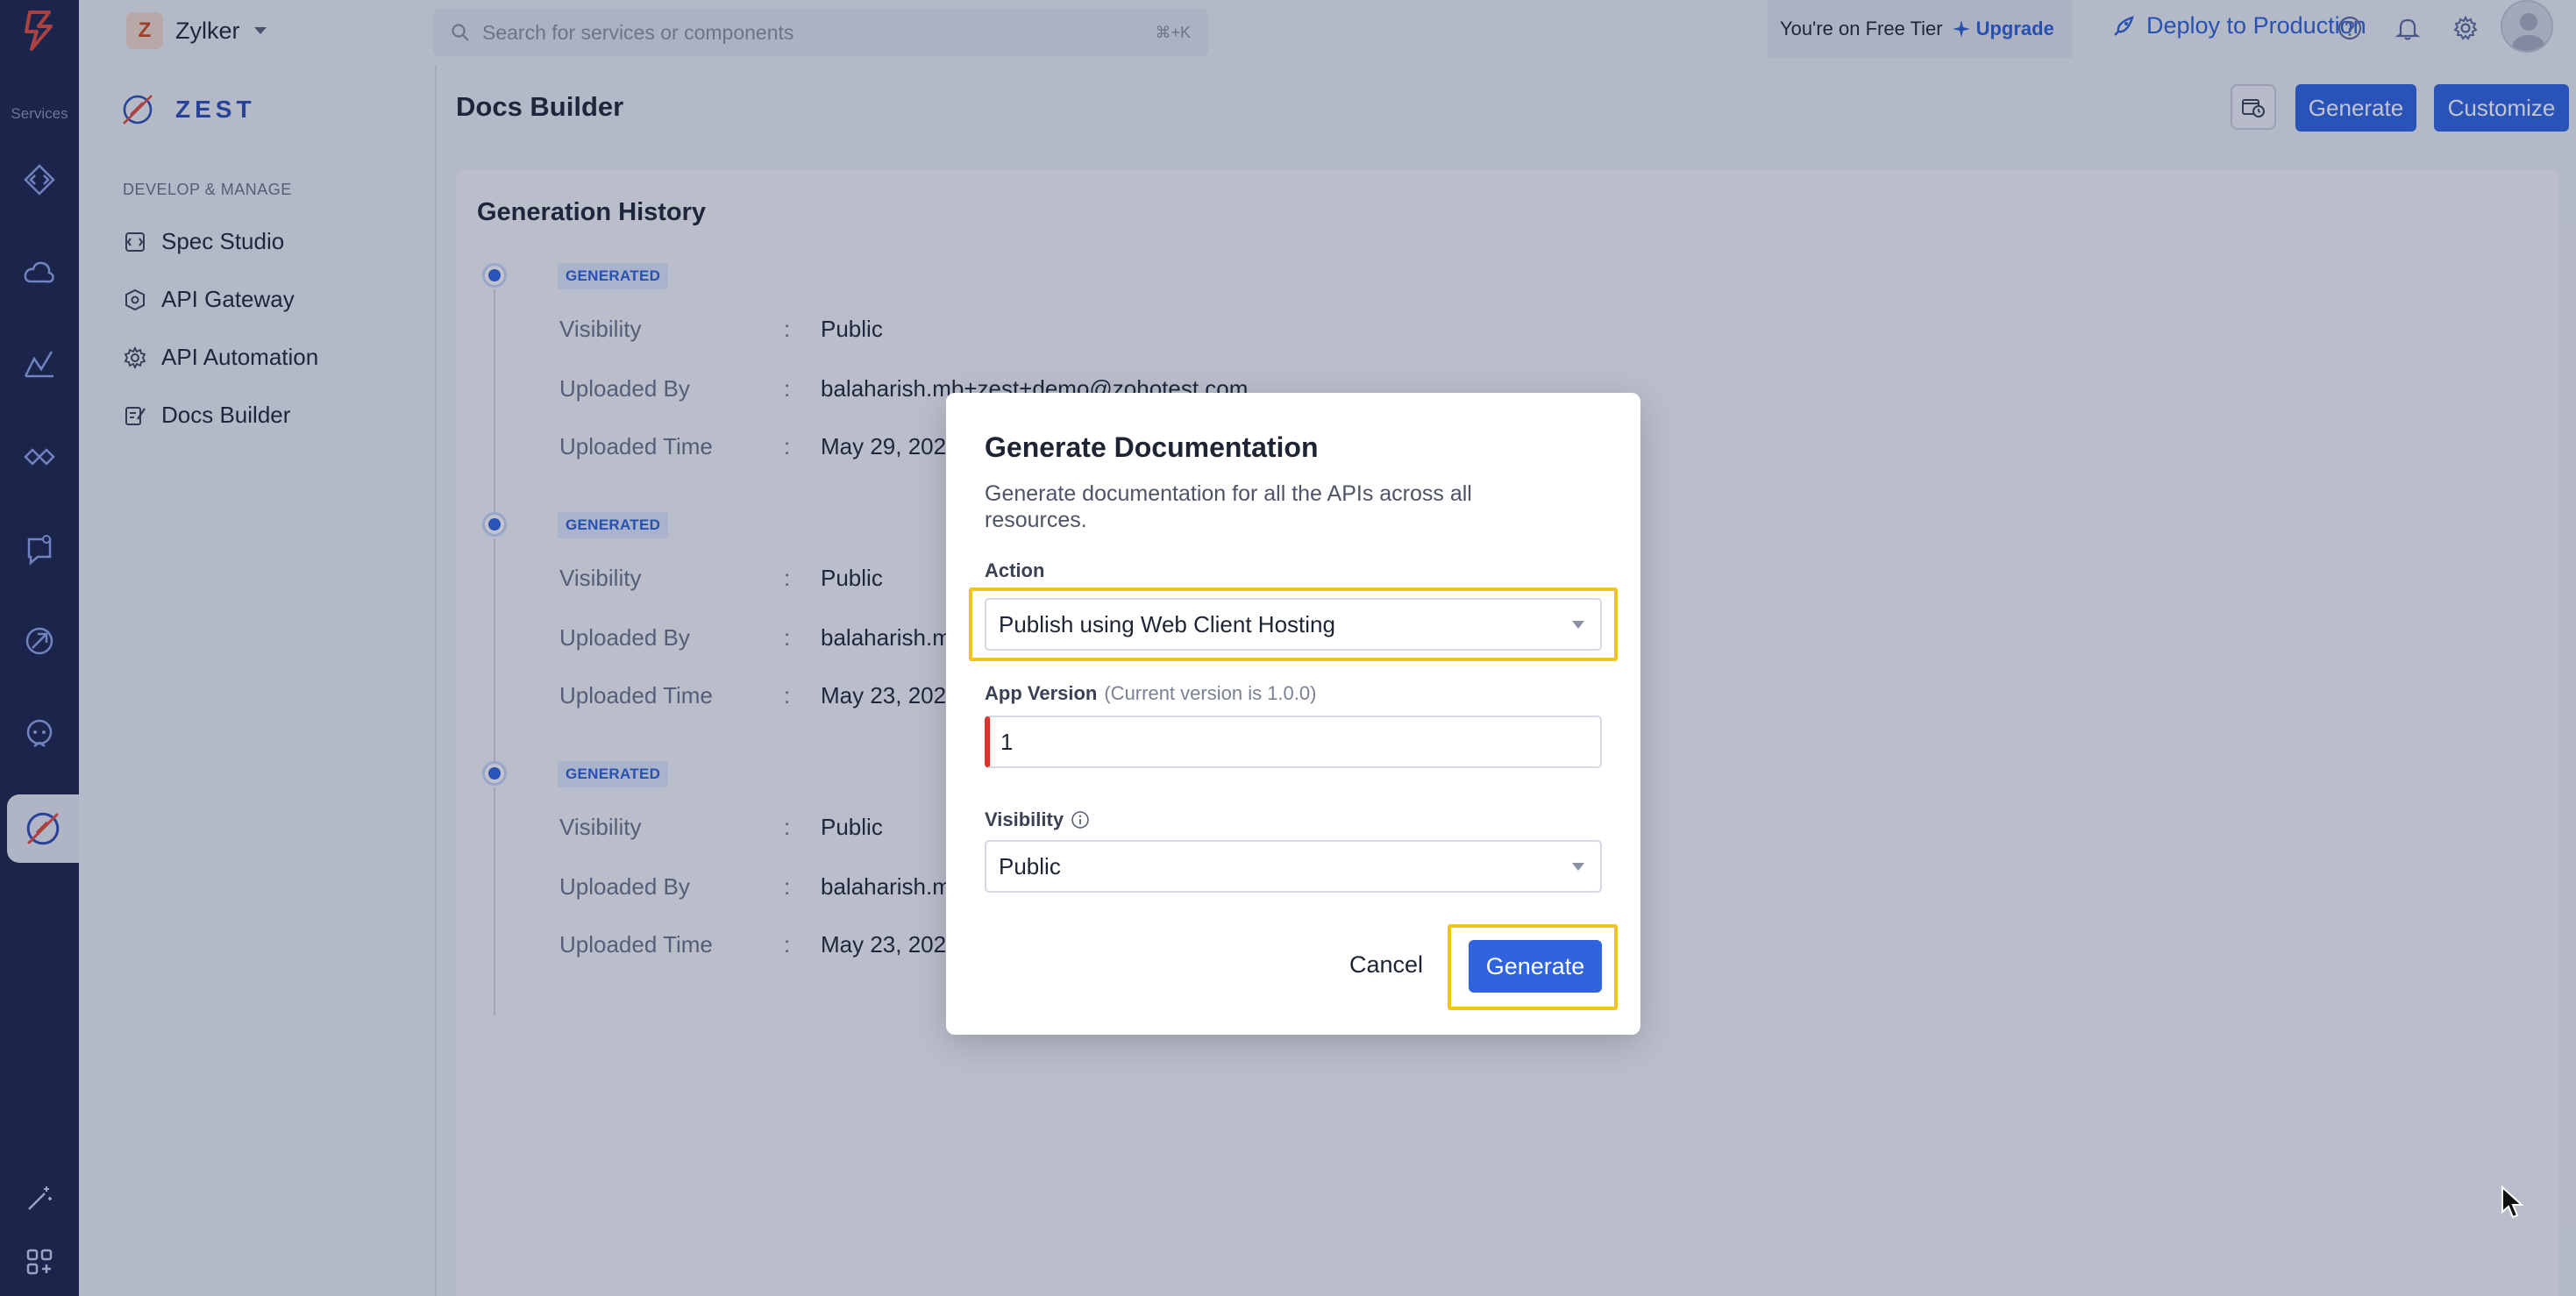 The image size is (2576, 1296). What do you see at coordinates (1293, 866) in the screenshot?
I see `visibility-select: Public` at bounding box center [1293, 866].